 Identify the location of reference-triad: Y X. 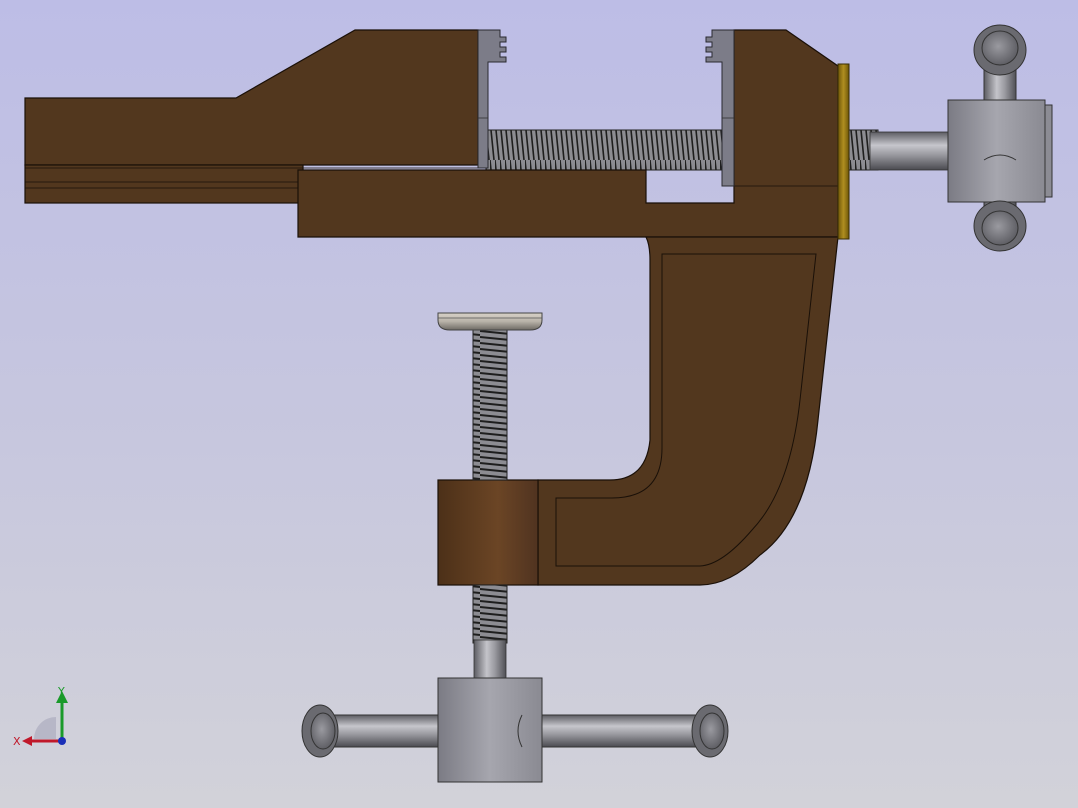
(43, 720).